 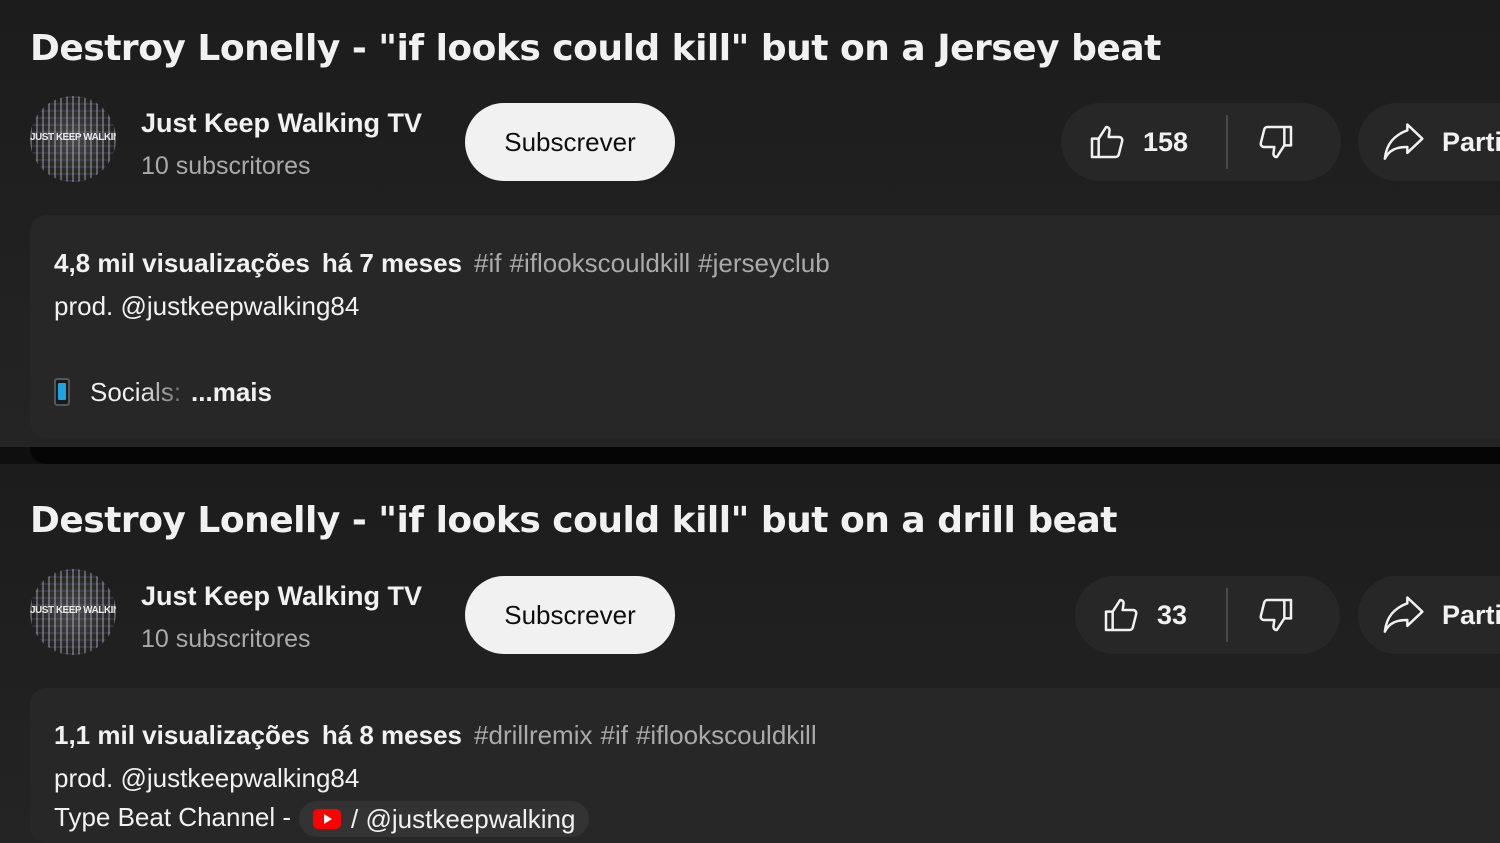 What do you see at coordinates (1172, 614) in the screenshot?
I see `like-count: 33` at bounding box center [1172, 614].